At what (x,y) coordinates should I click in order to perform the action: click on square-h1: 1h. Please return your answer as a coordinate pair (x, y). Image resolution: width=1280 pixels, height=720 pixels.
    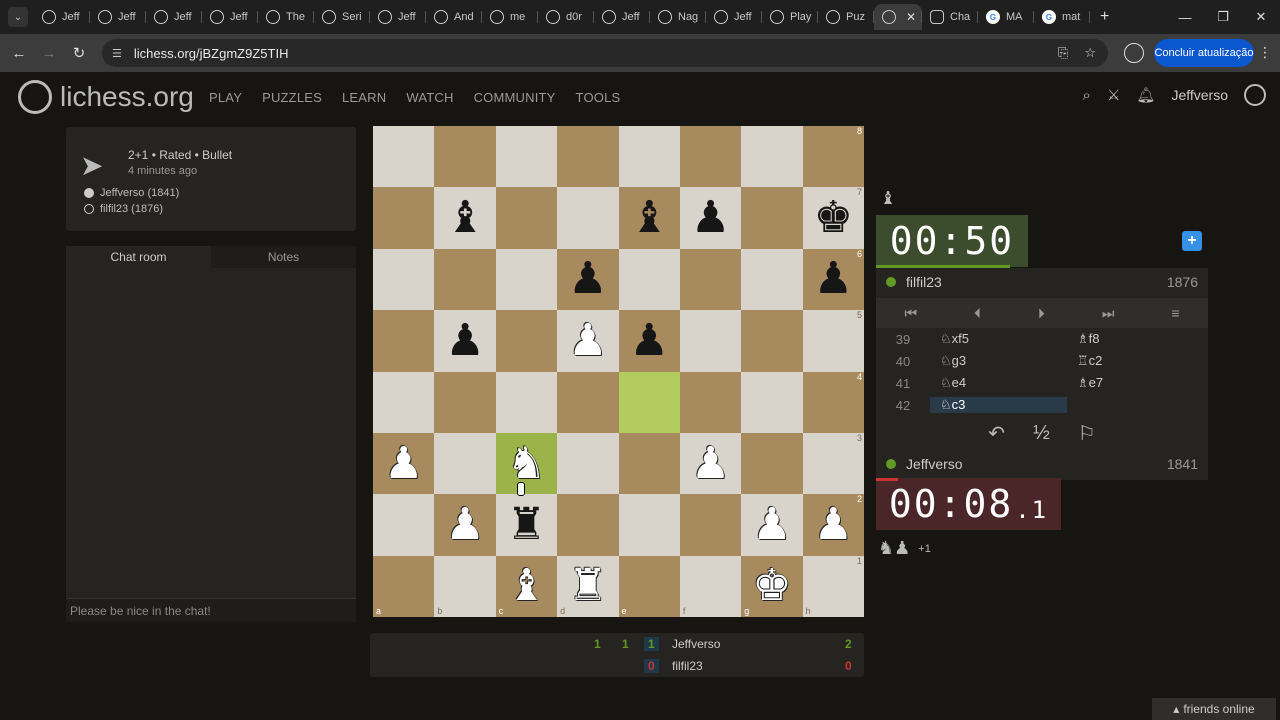
    Looking at the image, I should click on (833, 586).